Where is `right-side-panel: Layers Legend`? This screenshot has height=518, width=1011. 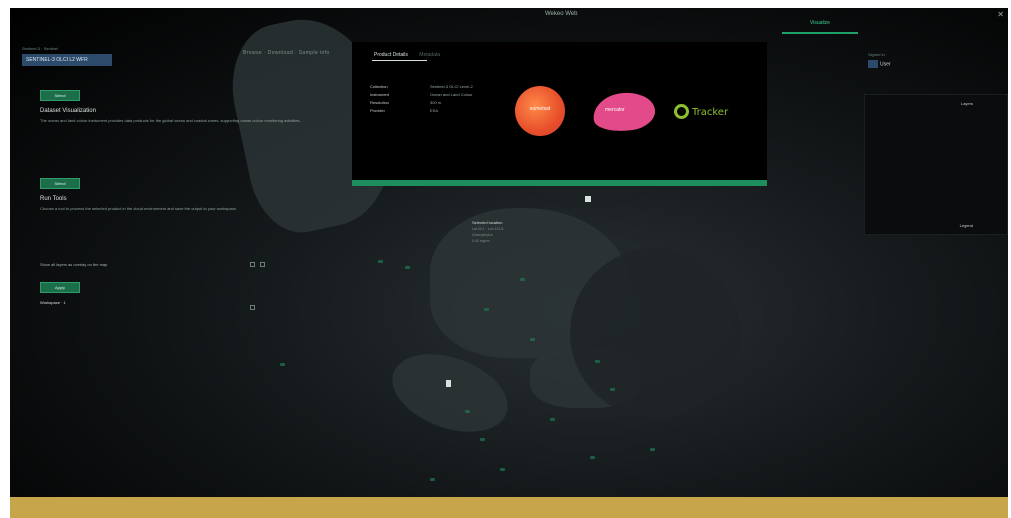
right-side-panel: Layers Legend is located at coordinates (936, 164).